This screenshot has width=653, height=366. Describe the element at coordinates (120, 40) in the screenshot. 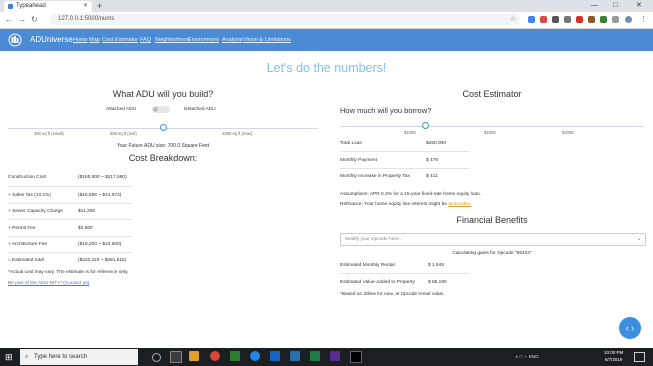

I see `nav-cost-estimator: Cost Estimator` at that location.